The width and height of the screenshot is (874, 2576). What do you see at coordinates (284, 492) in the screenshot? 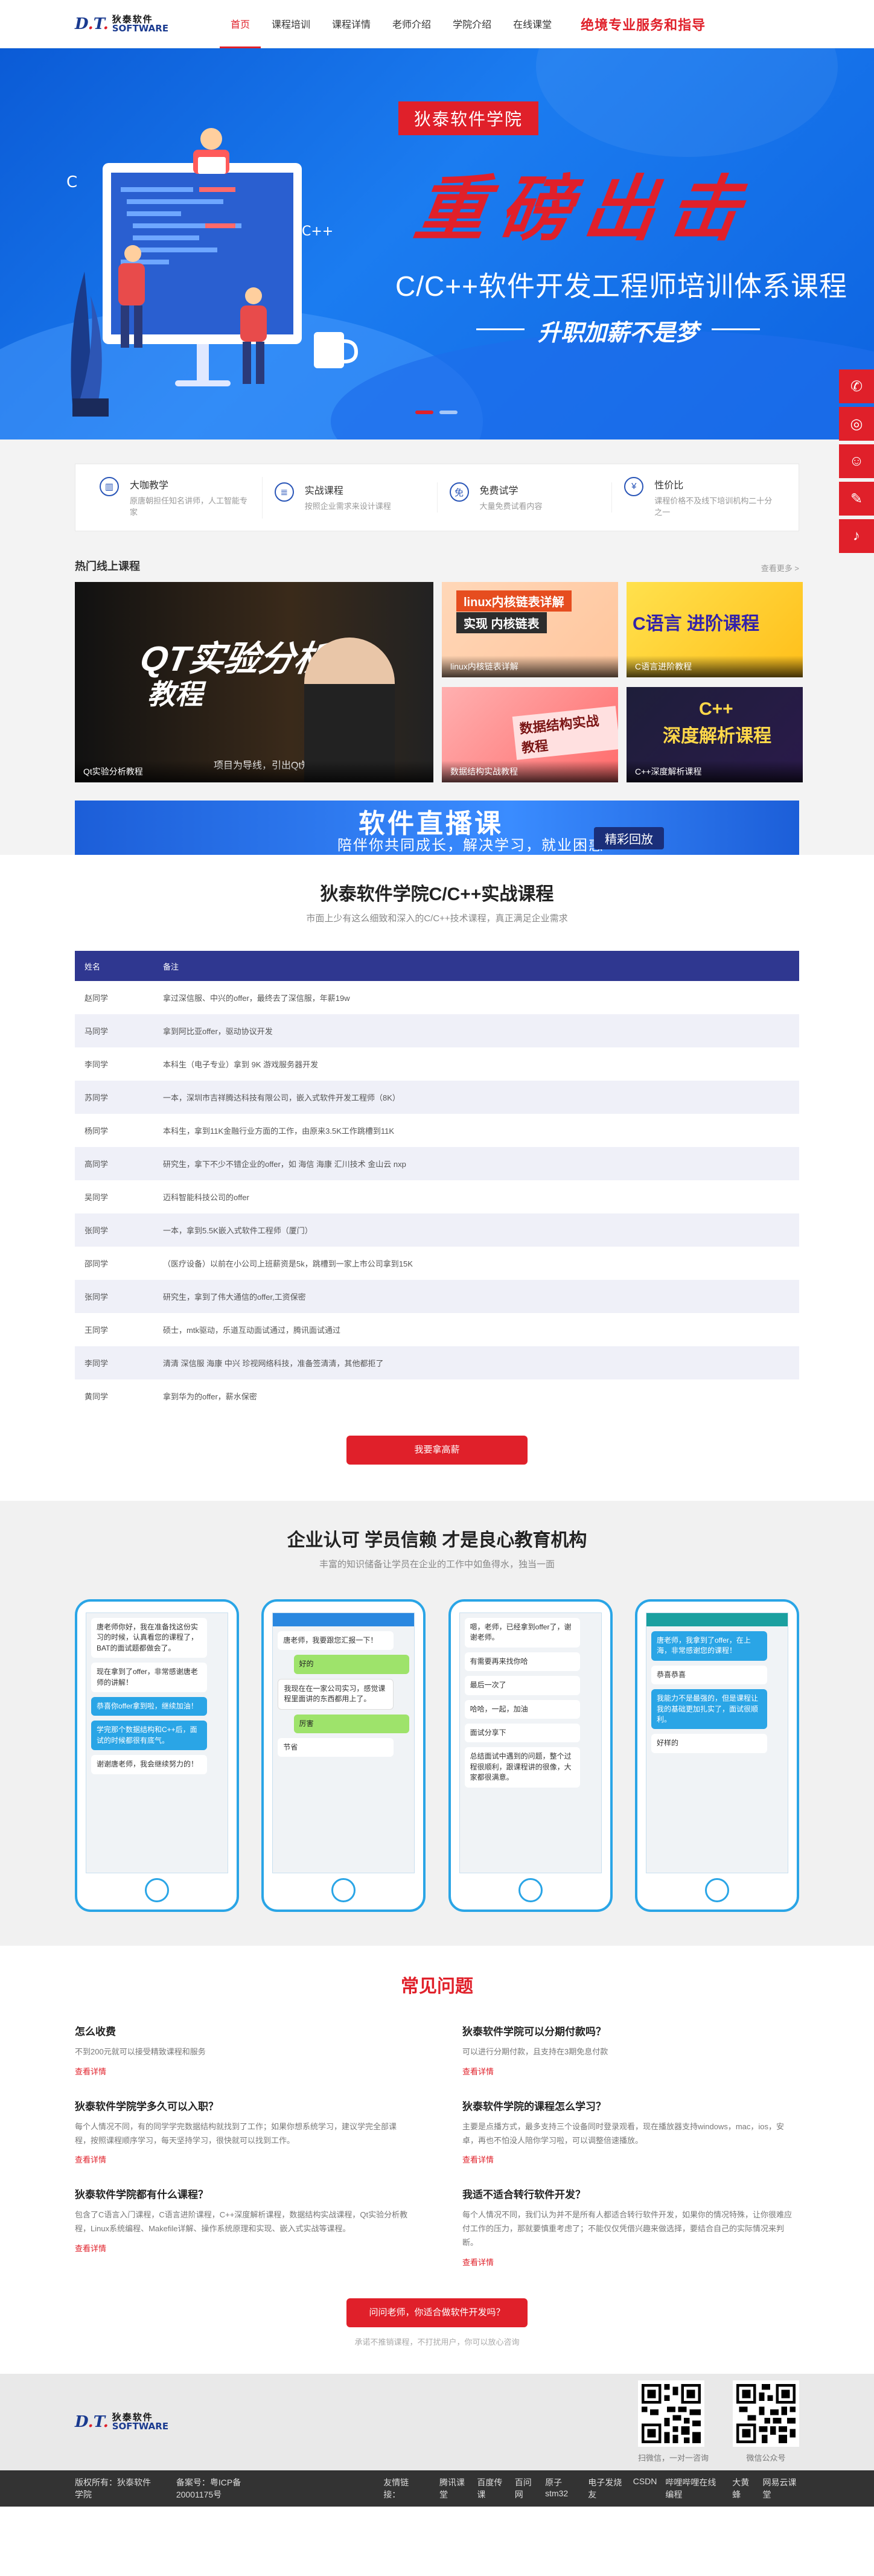
I see `course-icon: ≣` at bounding box center [284, 492].